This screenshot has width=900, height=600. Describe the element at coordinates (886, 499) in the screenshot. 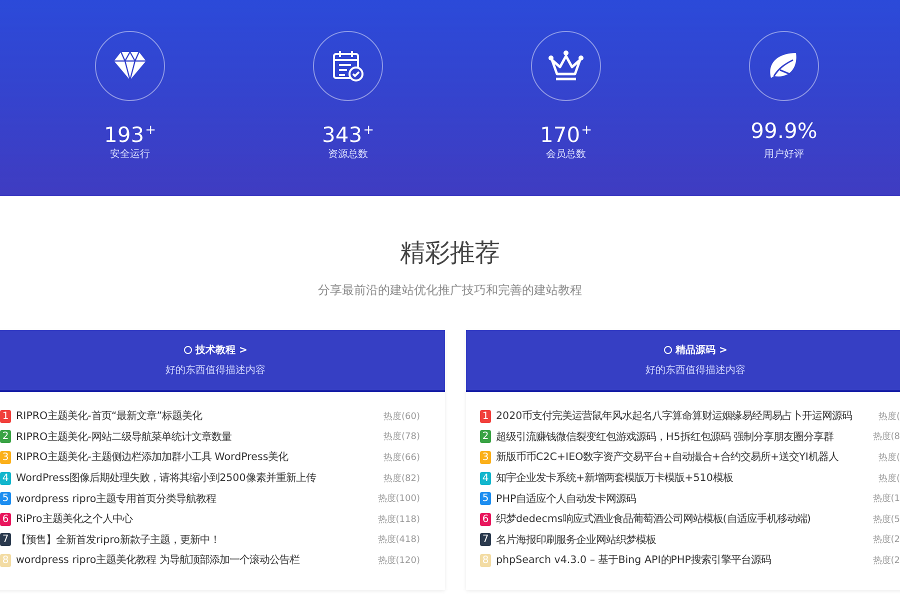

I see `heat-count: 热度(1` at that location.